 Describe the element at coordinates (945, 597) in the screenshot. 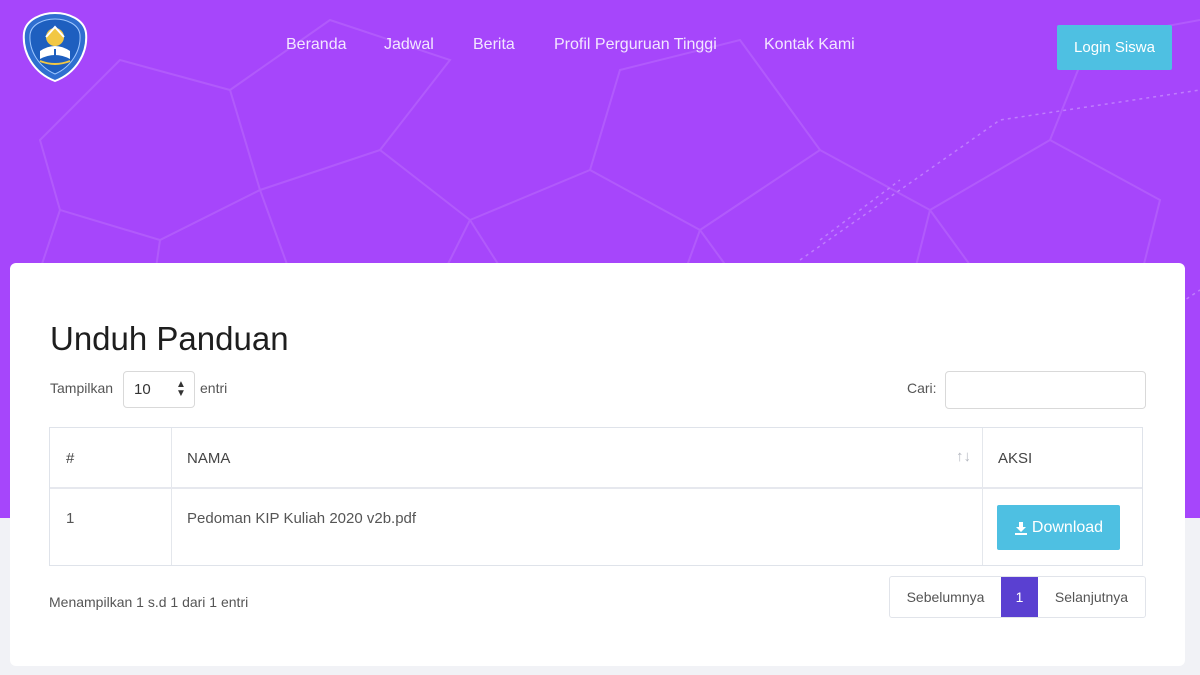

I see `pagination-previous: Sebelumnya` at that location.